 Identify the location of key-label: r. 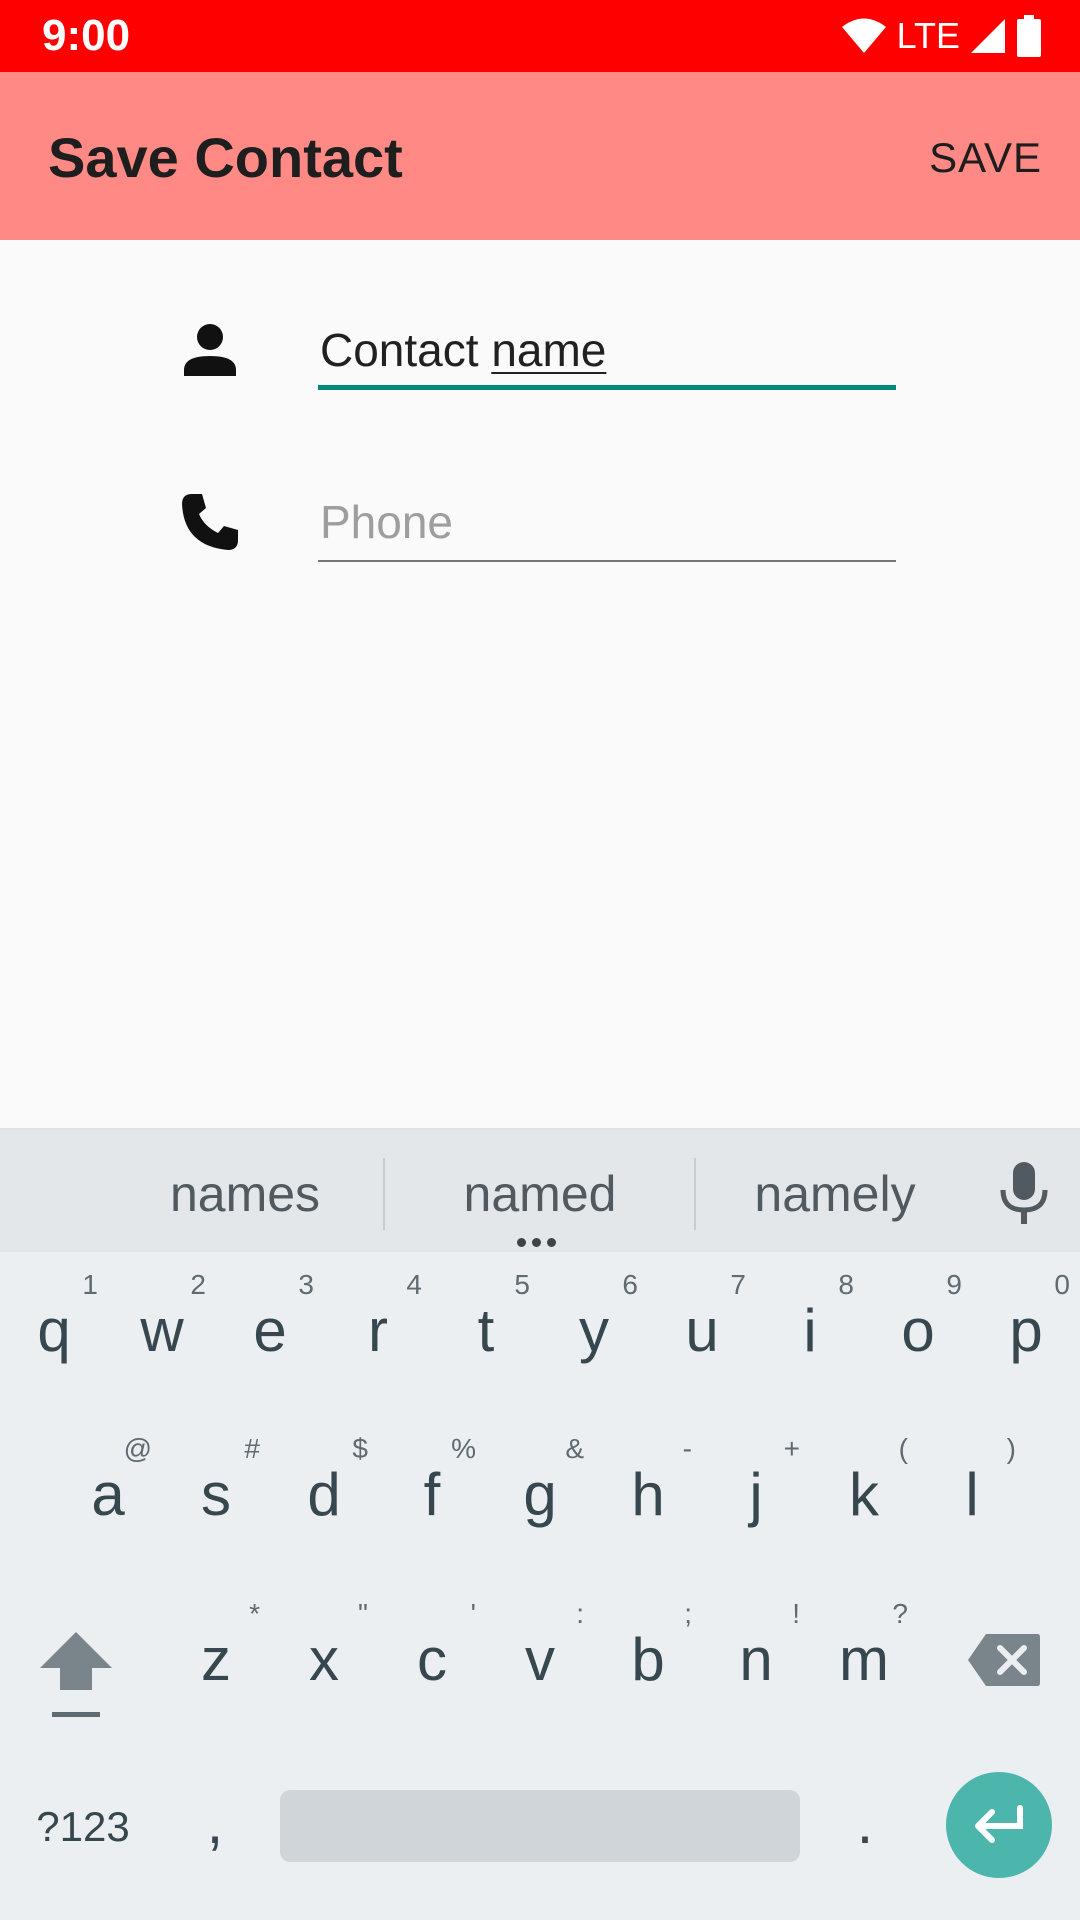
(378, 1330).